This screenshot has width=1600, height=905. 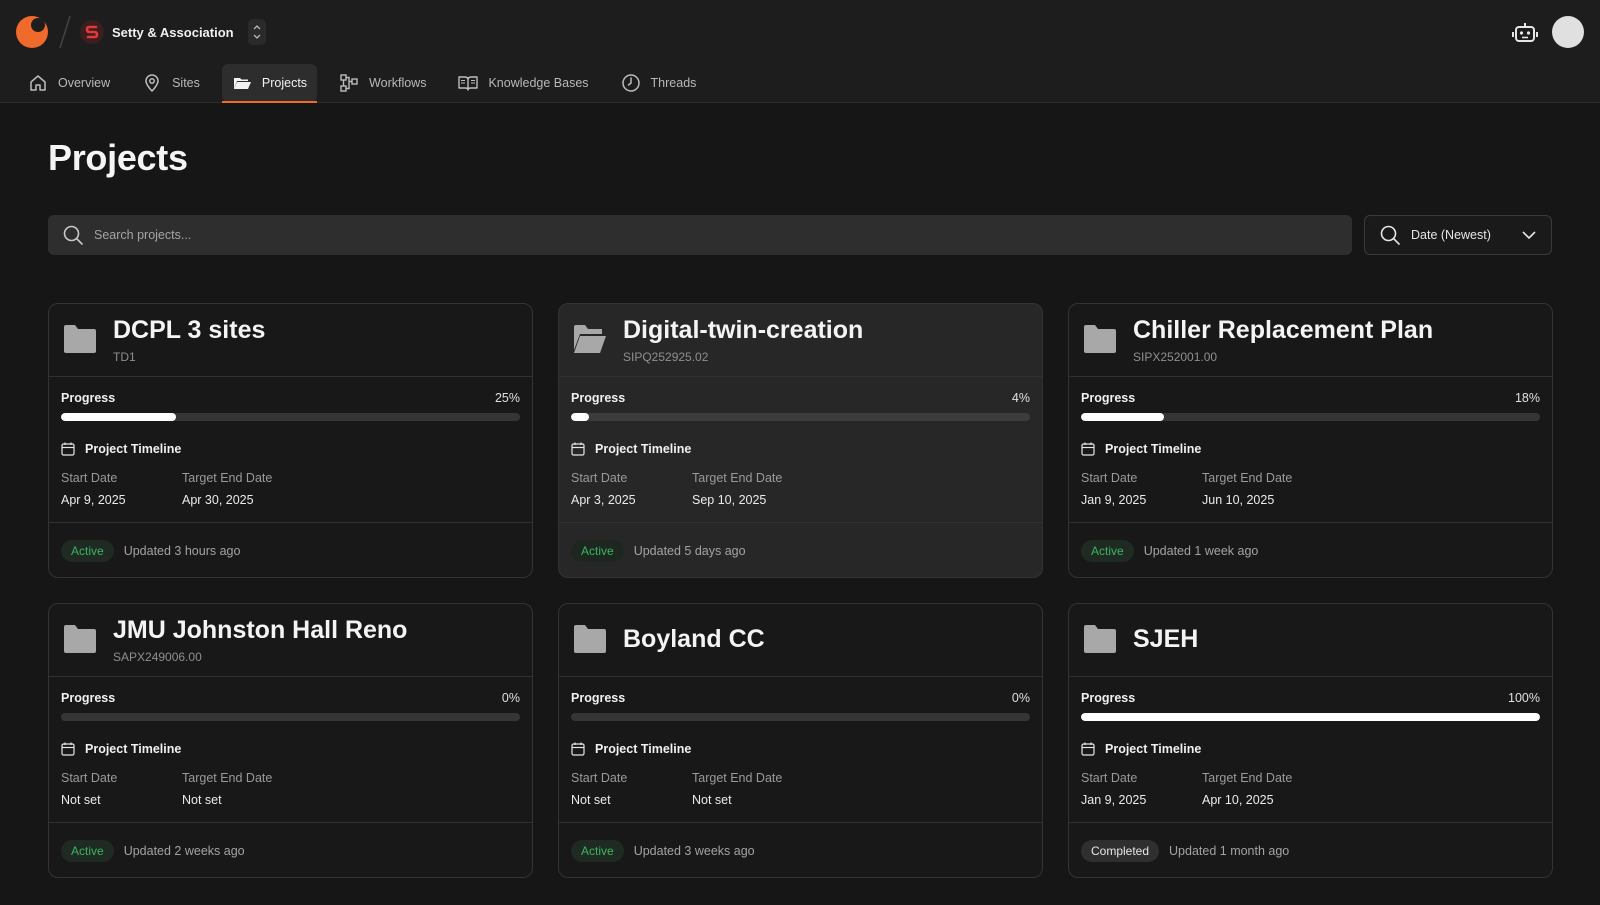 What do you see at coordinates (290, 340) in the screenshot?
I see `card-header: DCPL 3 sites TD1` at bounding box center [290, 340].